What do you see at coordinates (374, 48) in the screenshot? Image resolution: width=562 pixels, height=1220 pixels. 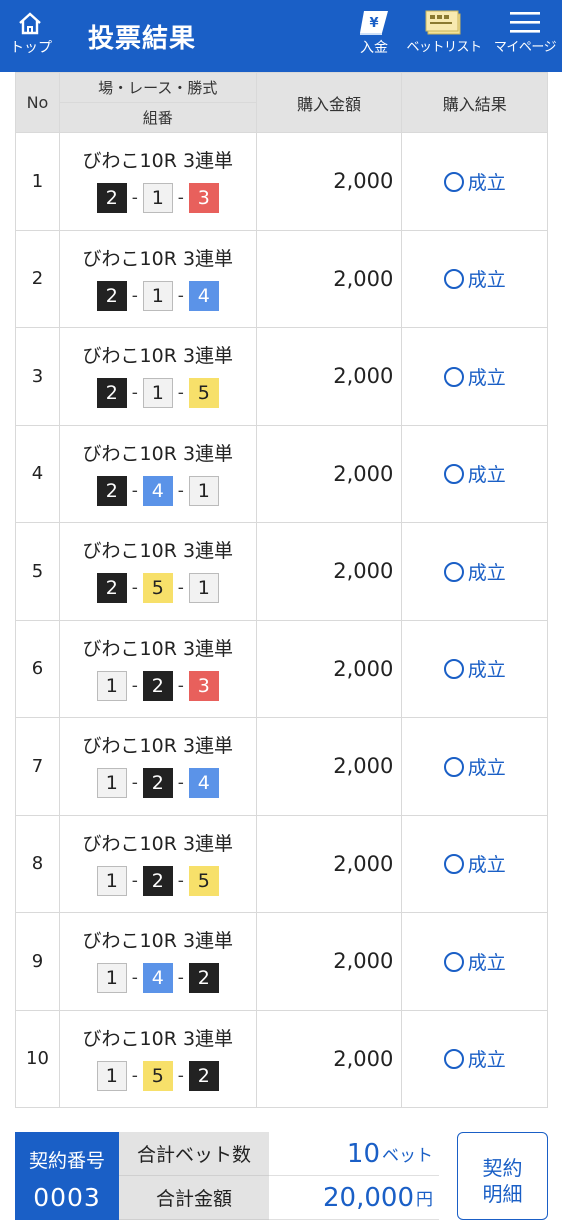 I see `deposit-label: 入金` at bounding box center [374, 48].